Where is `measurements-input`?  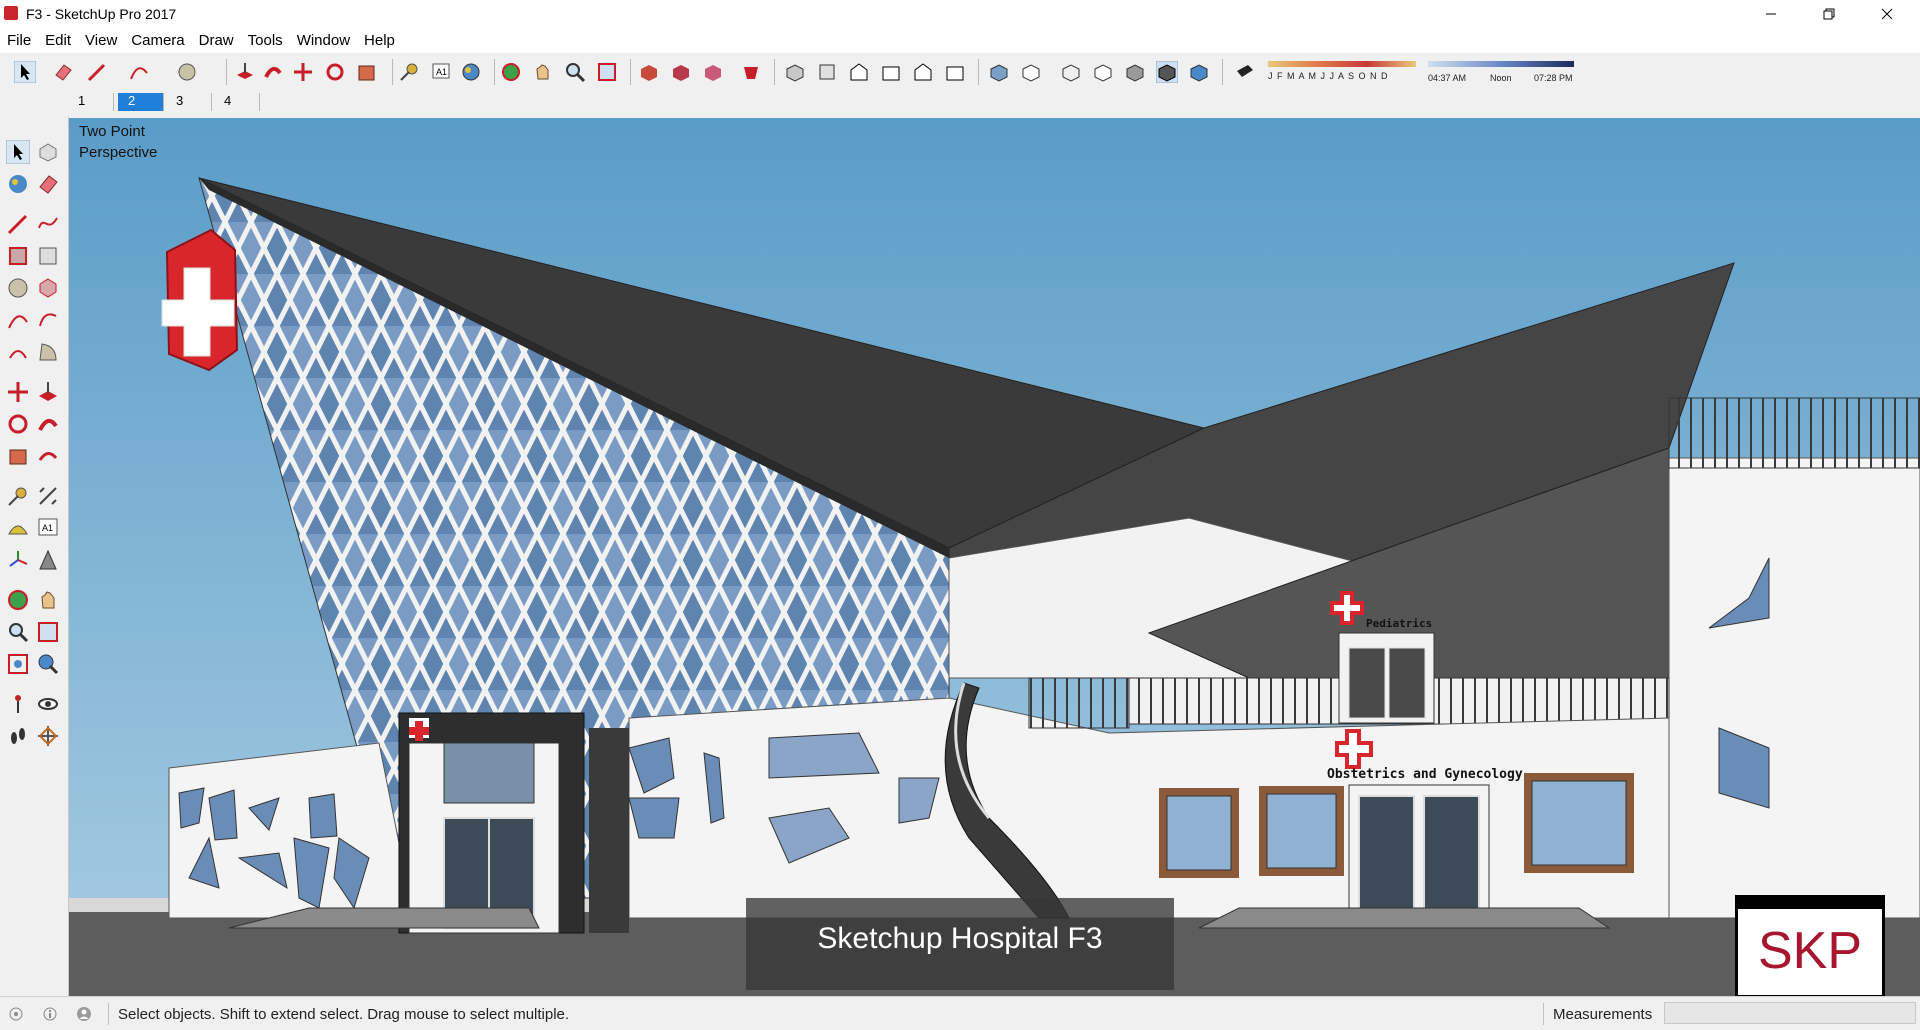 measurements-input is located at coordinates (1790, 1013).